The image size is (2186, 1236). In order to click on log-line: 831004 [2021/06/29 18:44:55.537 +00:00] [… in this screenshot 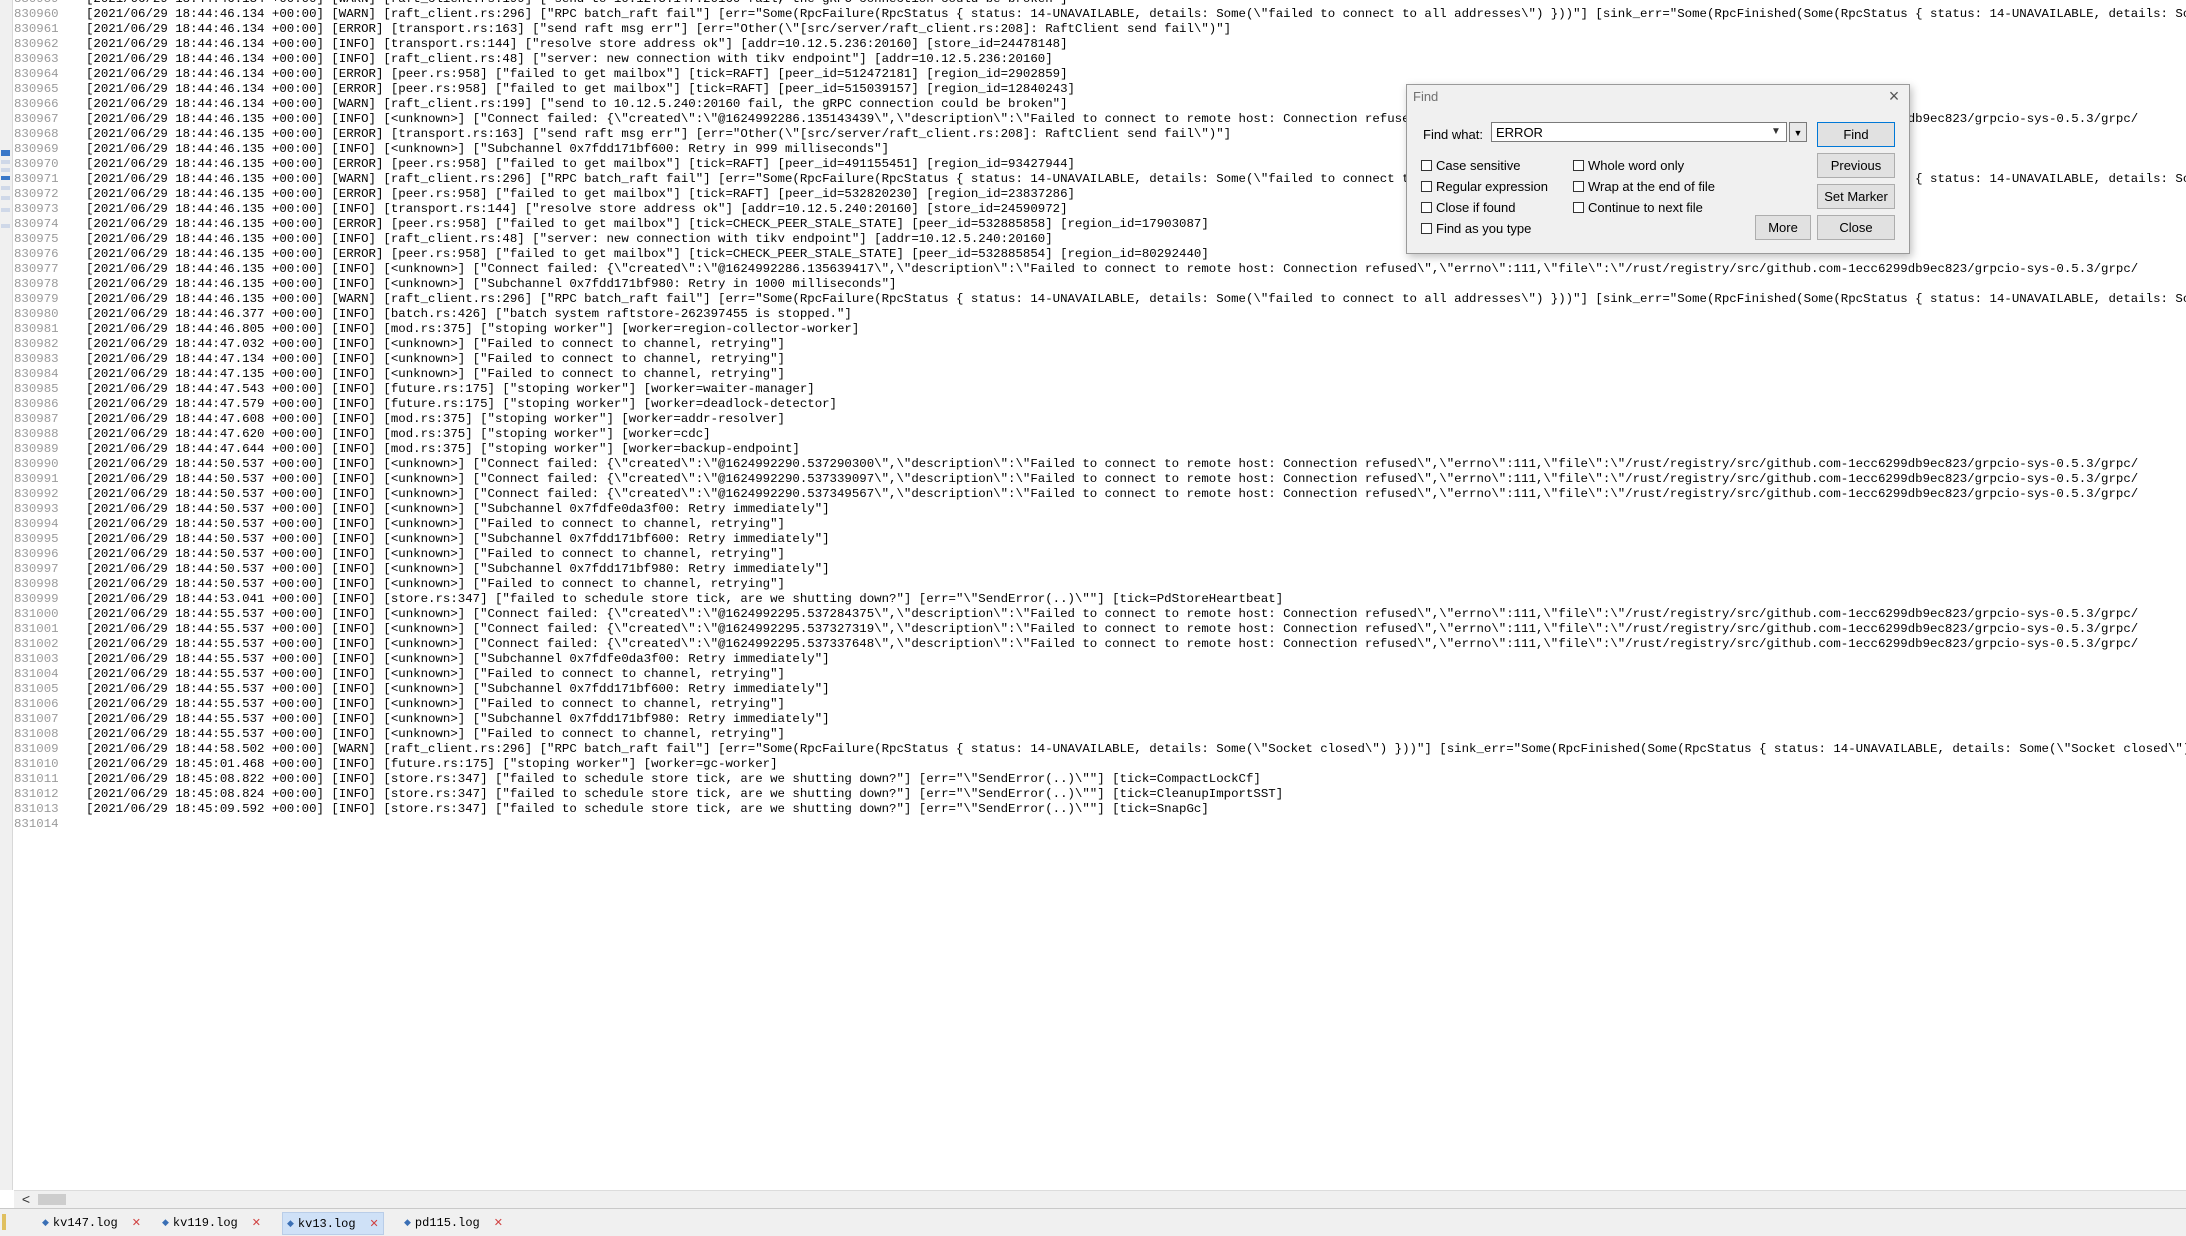, I will do `click(1100, 674)`.